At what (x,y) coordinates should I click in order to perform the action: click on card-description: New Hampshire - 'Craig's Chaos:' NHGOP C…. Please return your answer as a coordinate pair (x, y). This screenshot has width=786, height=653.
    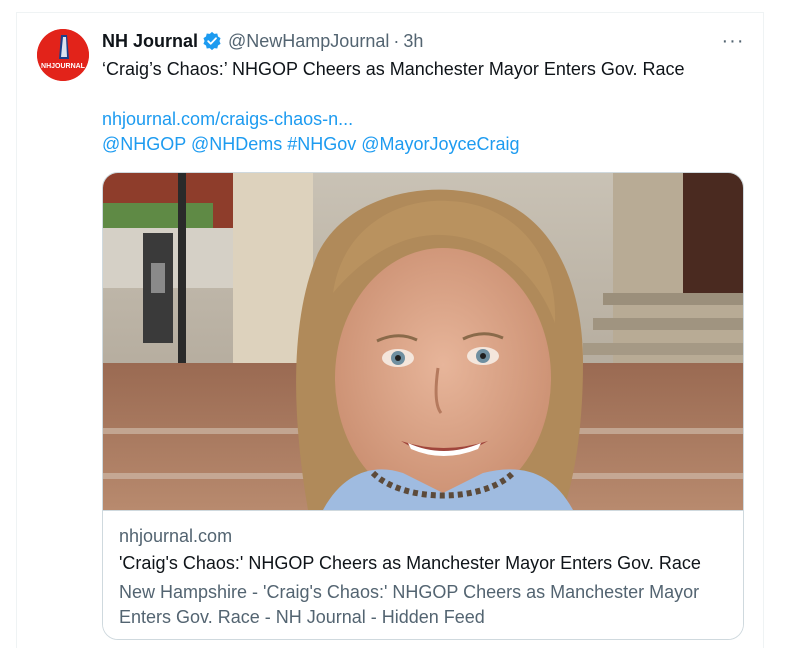
    Looking at the image, I should click on (409, 604).